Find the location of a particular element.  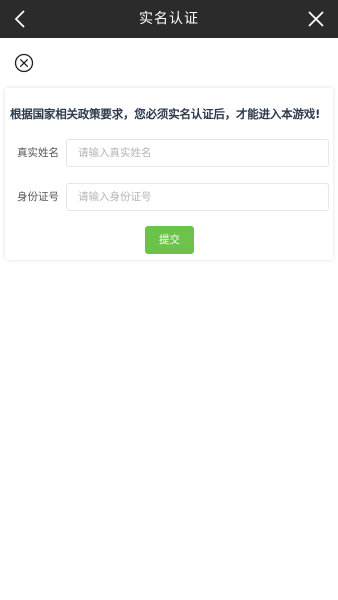

submit-button: 提交 is located at coordinates (169, 240).